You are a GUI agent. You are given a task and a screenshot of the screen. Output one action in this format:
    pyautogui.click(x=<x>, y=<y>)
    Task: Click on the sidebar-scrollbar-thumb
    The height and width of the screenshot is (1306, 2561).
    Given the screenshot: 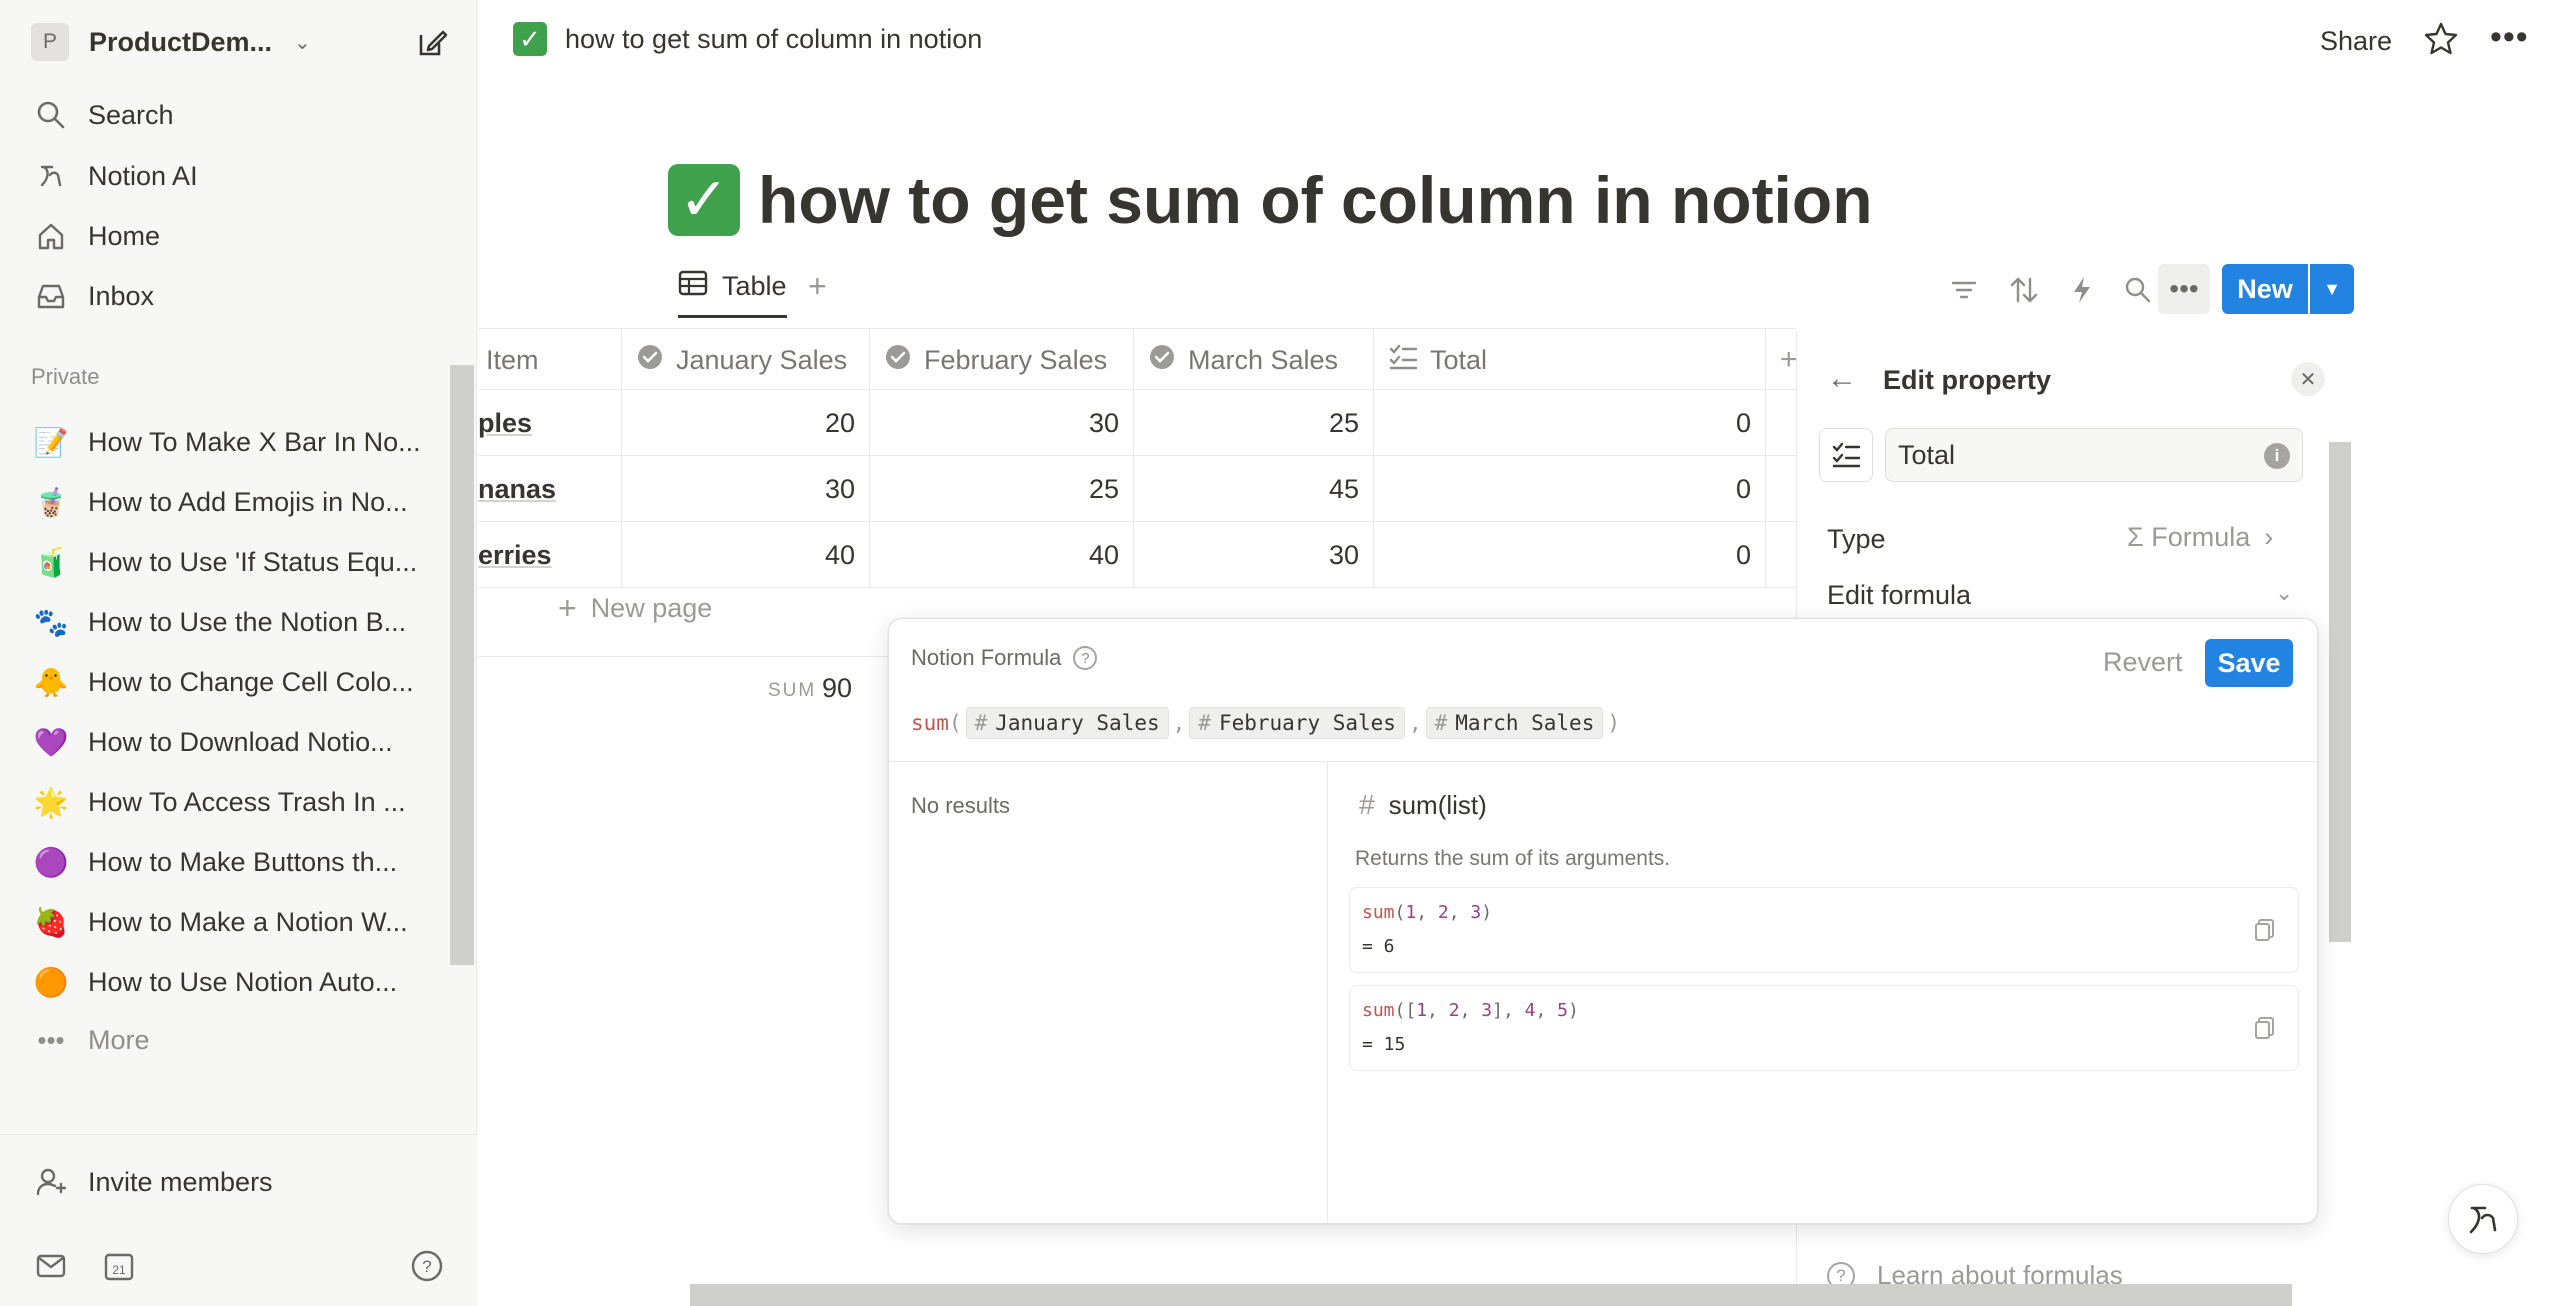 What is the action you would take?
    pyautogui.click(x=462, y=665)
    